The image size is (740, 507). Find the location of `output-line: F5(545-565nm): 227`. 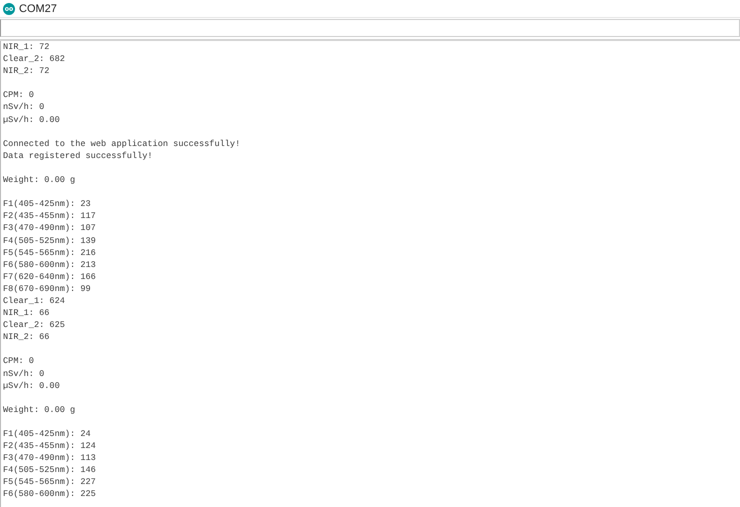

output-line: F5(545-565nm): 227 is located at coordinates (50, 482).